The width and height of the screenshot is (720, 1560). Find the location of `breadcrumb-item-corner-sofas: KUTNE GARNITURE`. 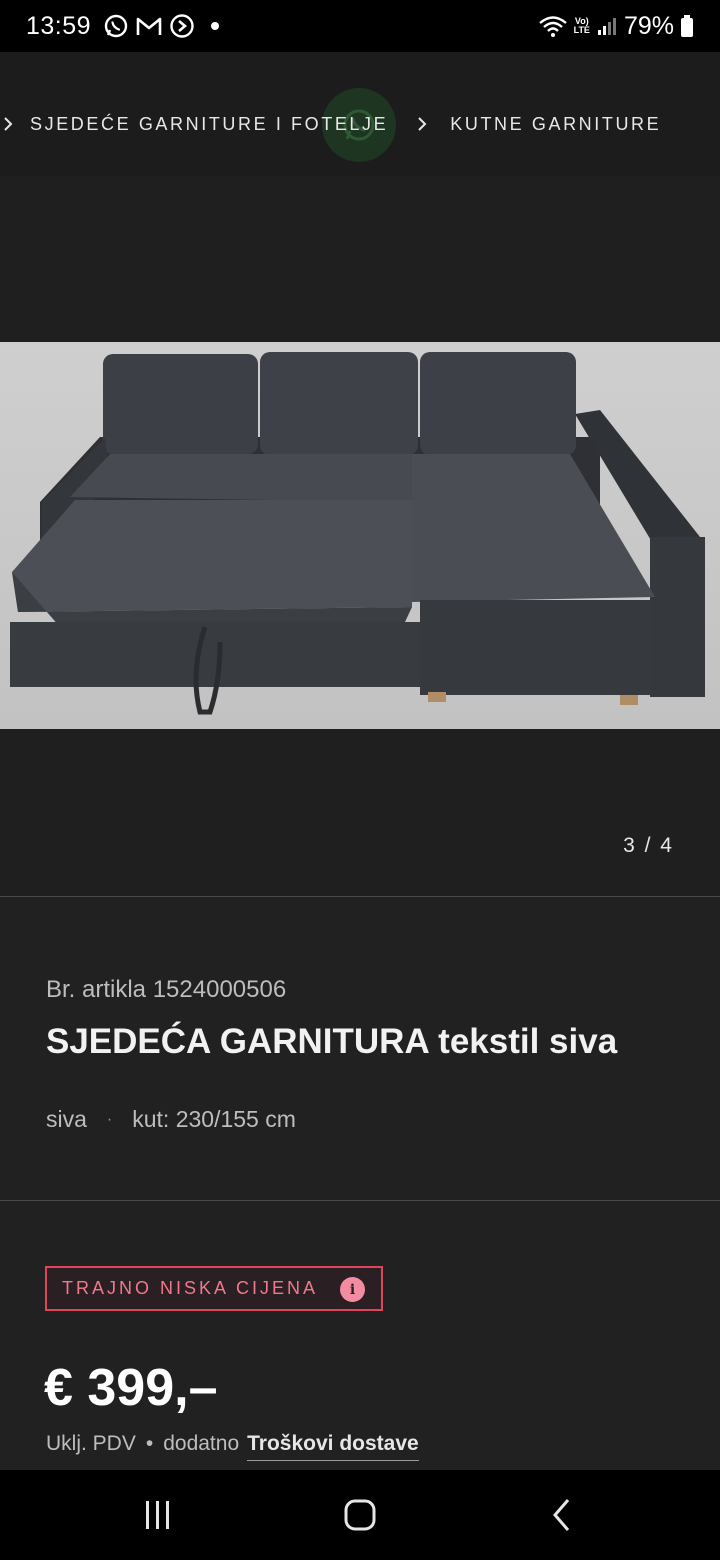

breadcrumb-item-corner-sofas: KUTNE GARNITURE is located at coordinates (555, 124).